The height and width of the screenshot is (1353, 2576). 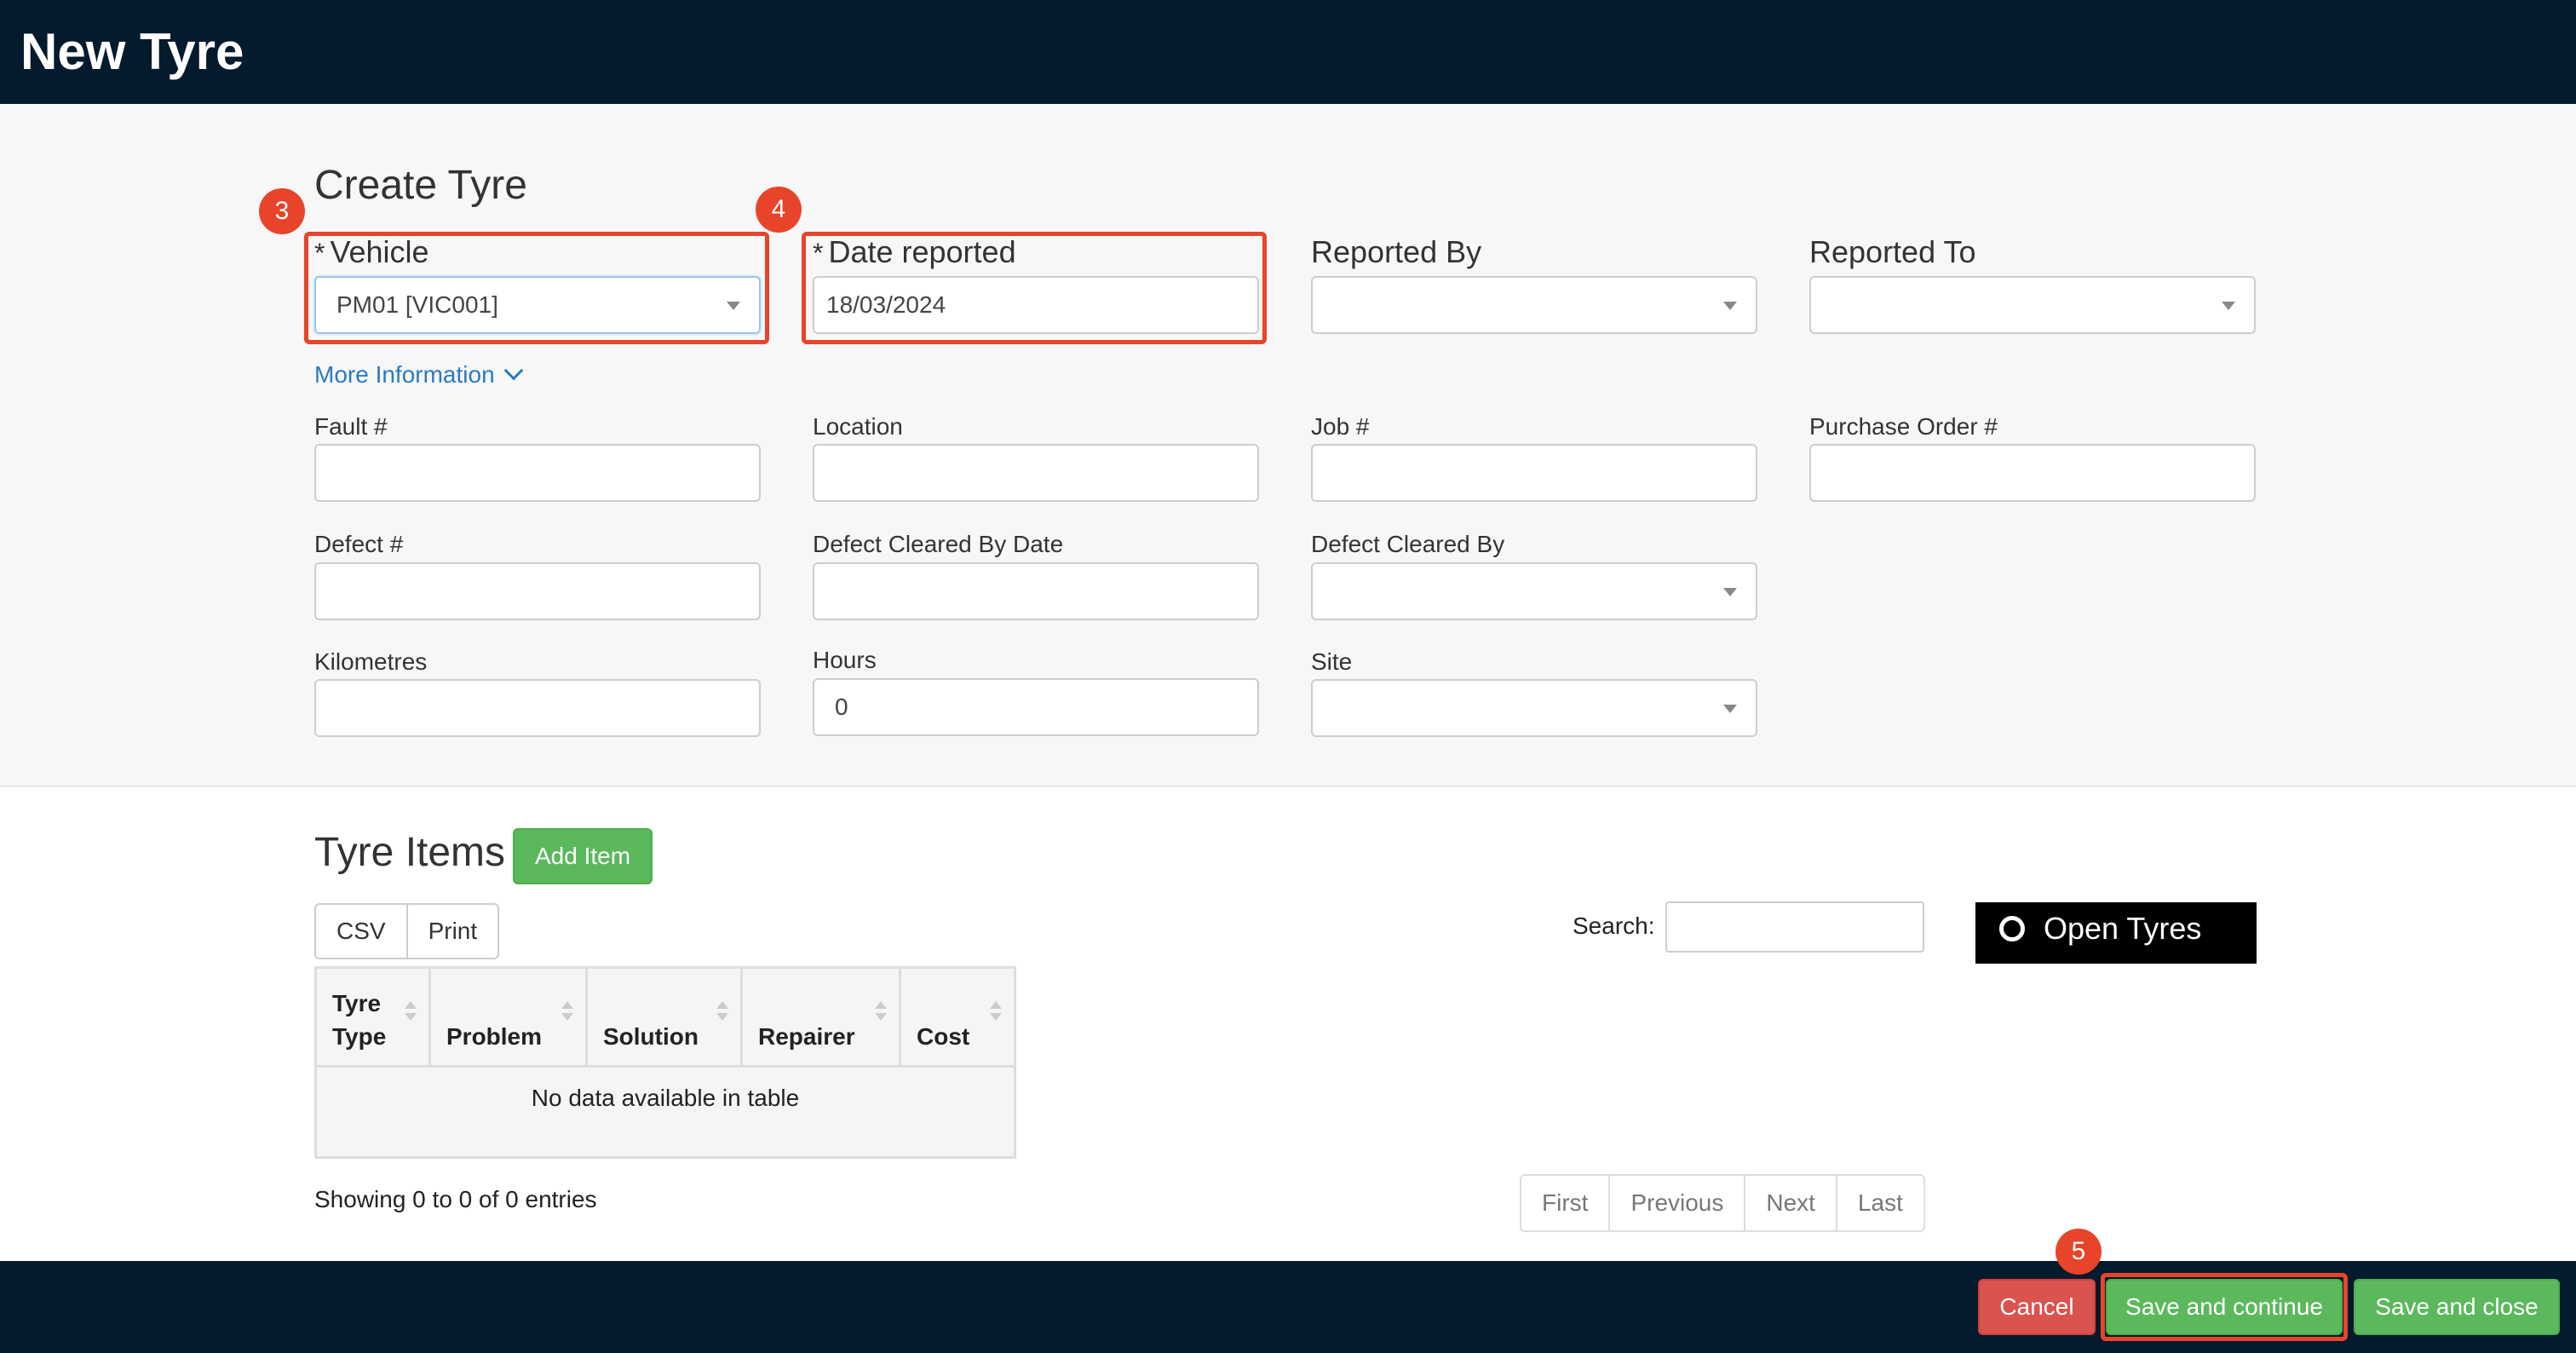 I want to click on kilometres-input, so click(x=537, y=708).